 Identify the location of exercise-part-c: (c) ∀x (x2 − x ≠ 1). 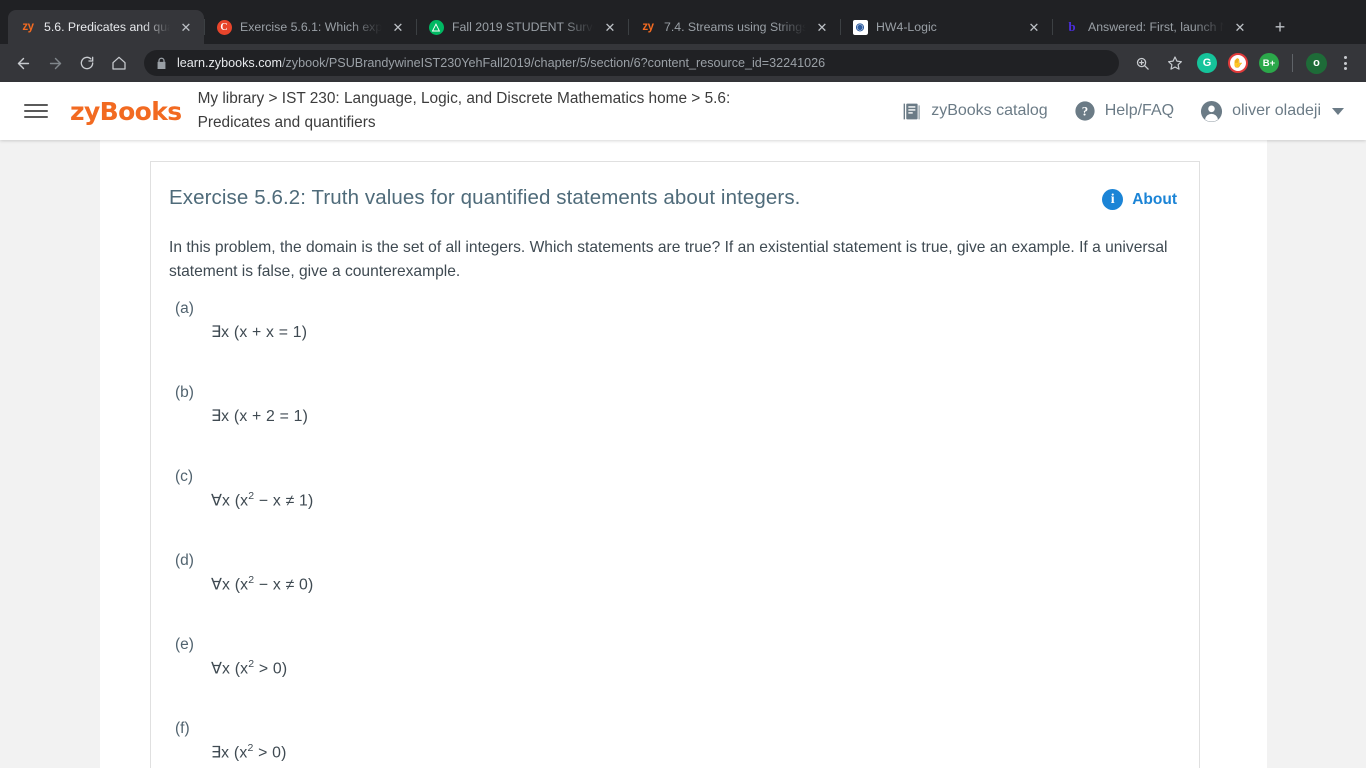
(673, 510).